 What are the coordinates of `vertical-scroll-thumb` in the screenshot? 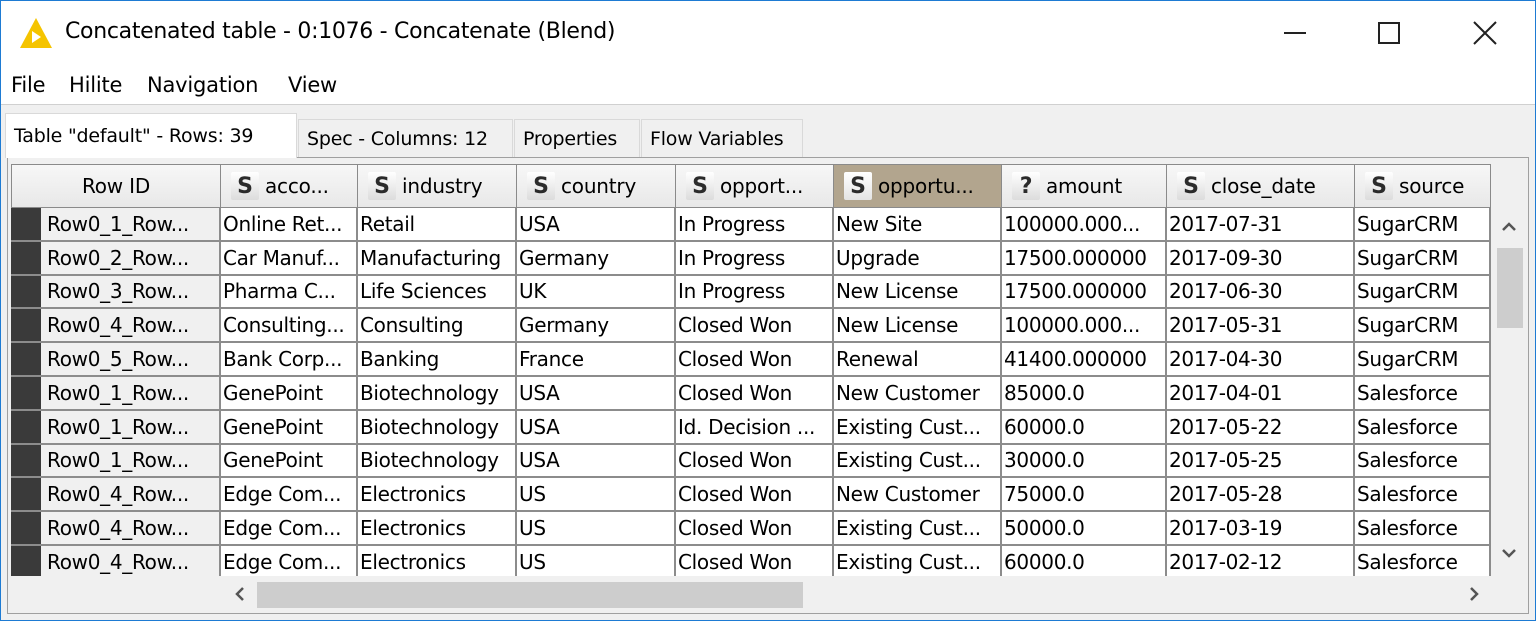 It's located at (1510, 288).